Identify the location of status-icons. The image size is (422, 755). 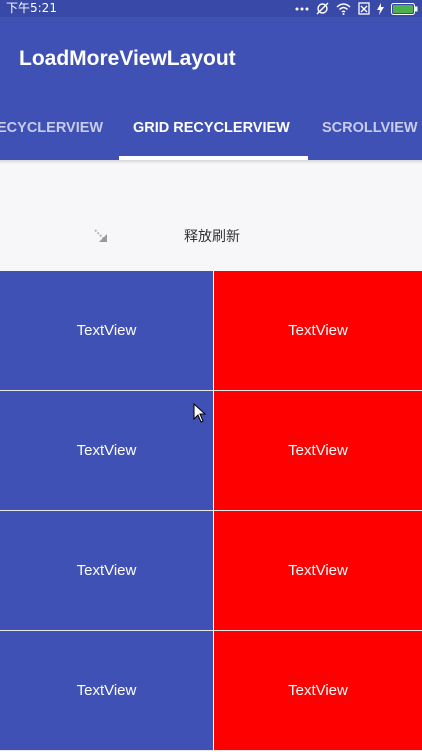
(356, 8).